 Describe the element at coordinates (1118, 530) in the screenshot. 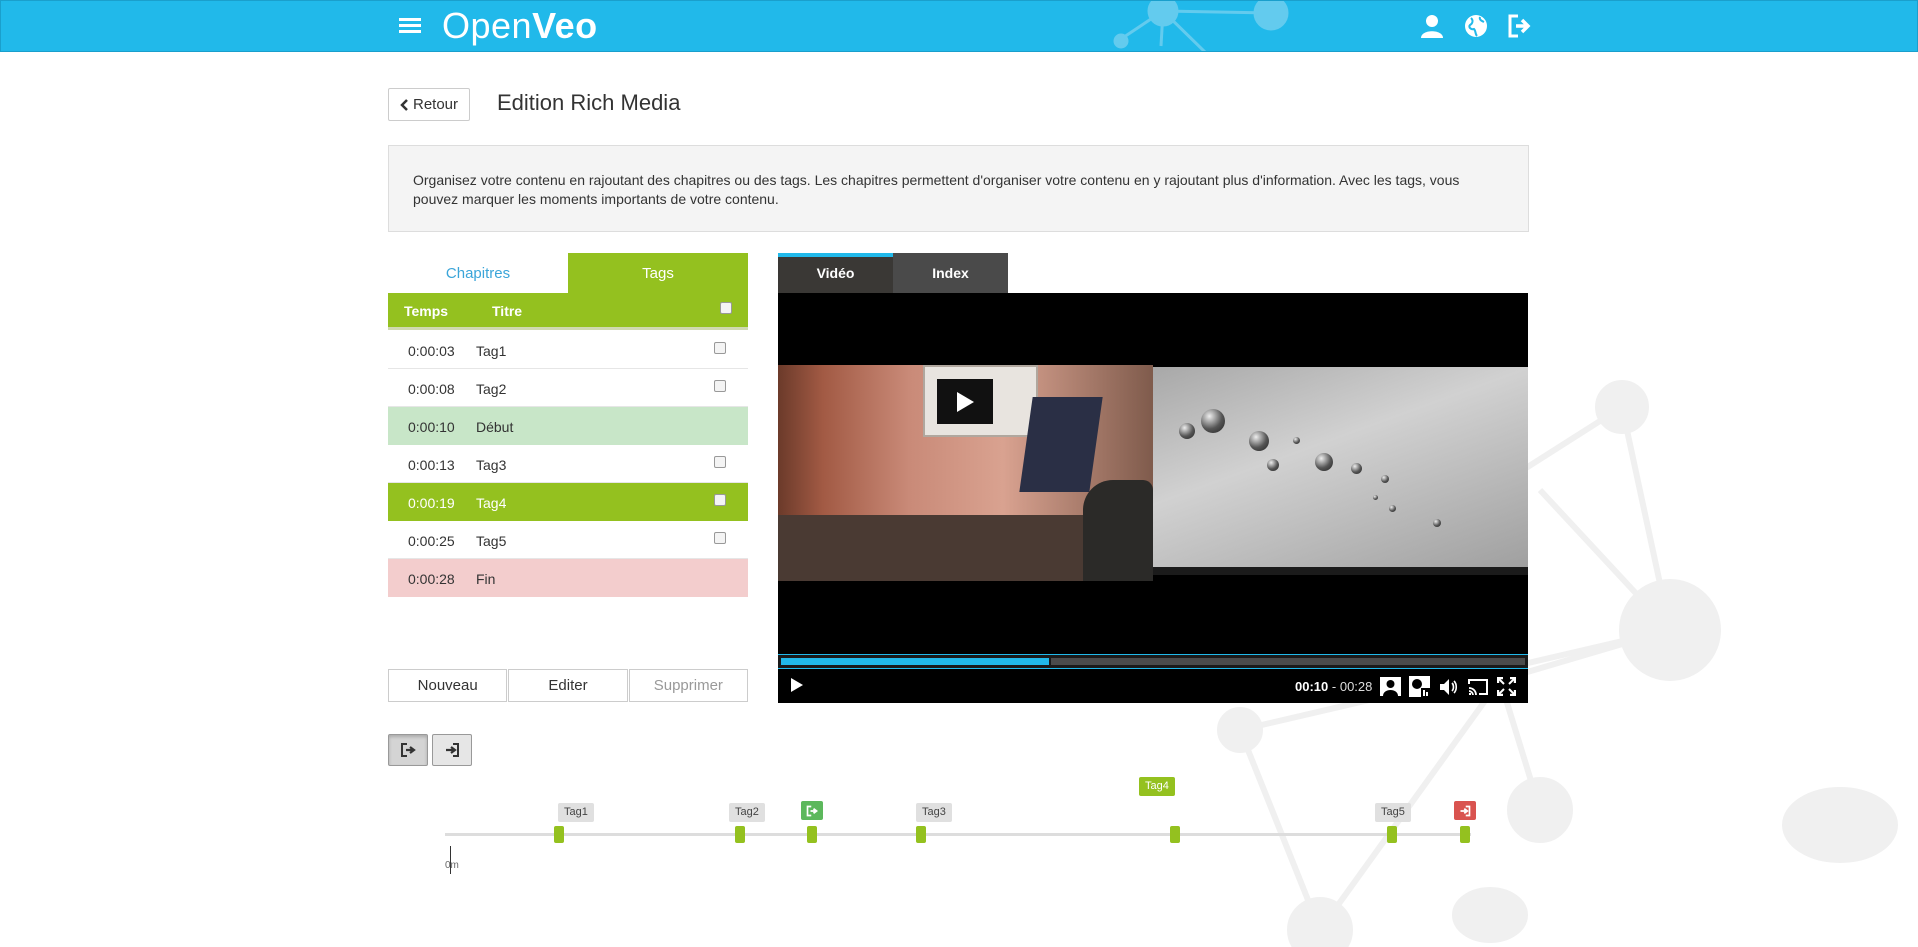

I see `chair` at that location.